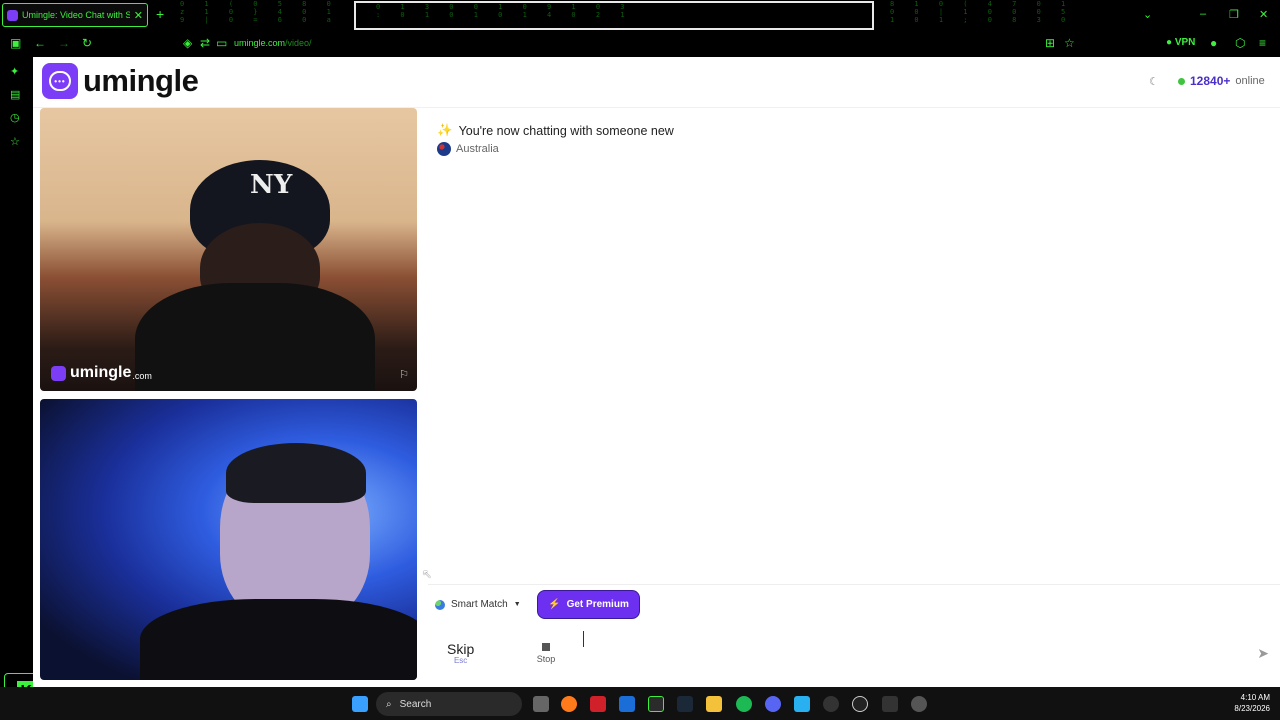  What do you see at coordinates (138, 15) in the screenshot?
I see `close-tab-icon: ✕` at bounding box center [138, 15].